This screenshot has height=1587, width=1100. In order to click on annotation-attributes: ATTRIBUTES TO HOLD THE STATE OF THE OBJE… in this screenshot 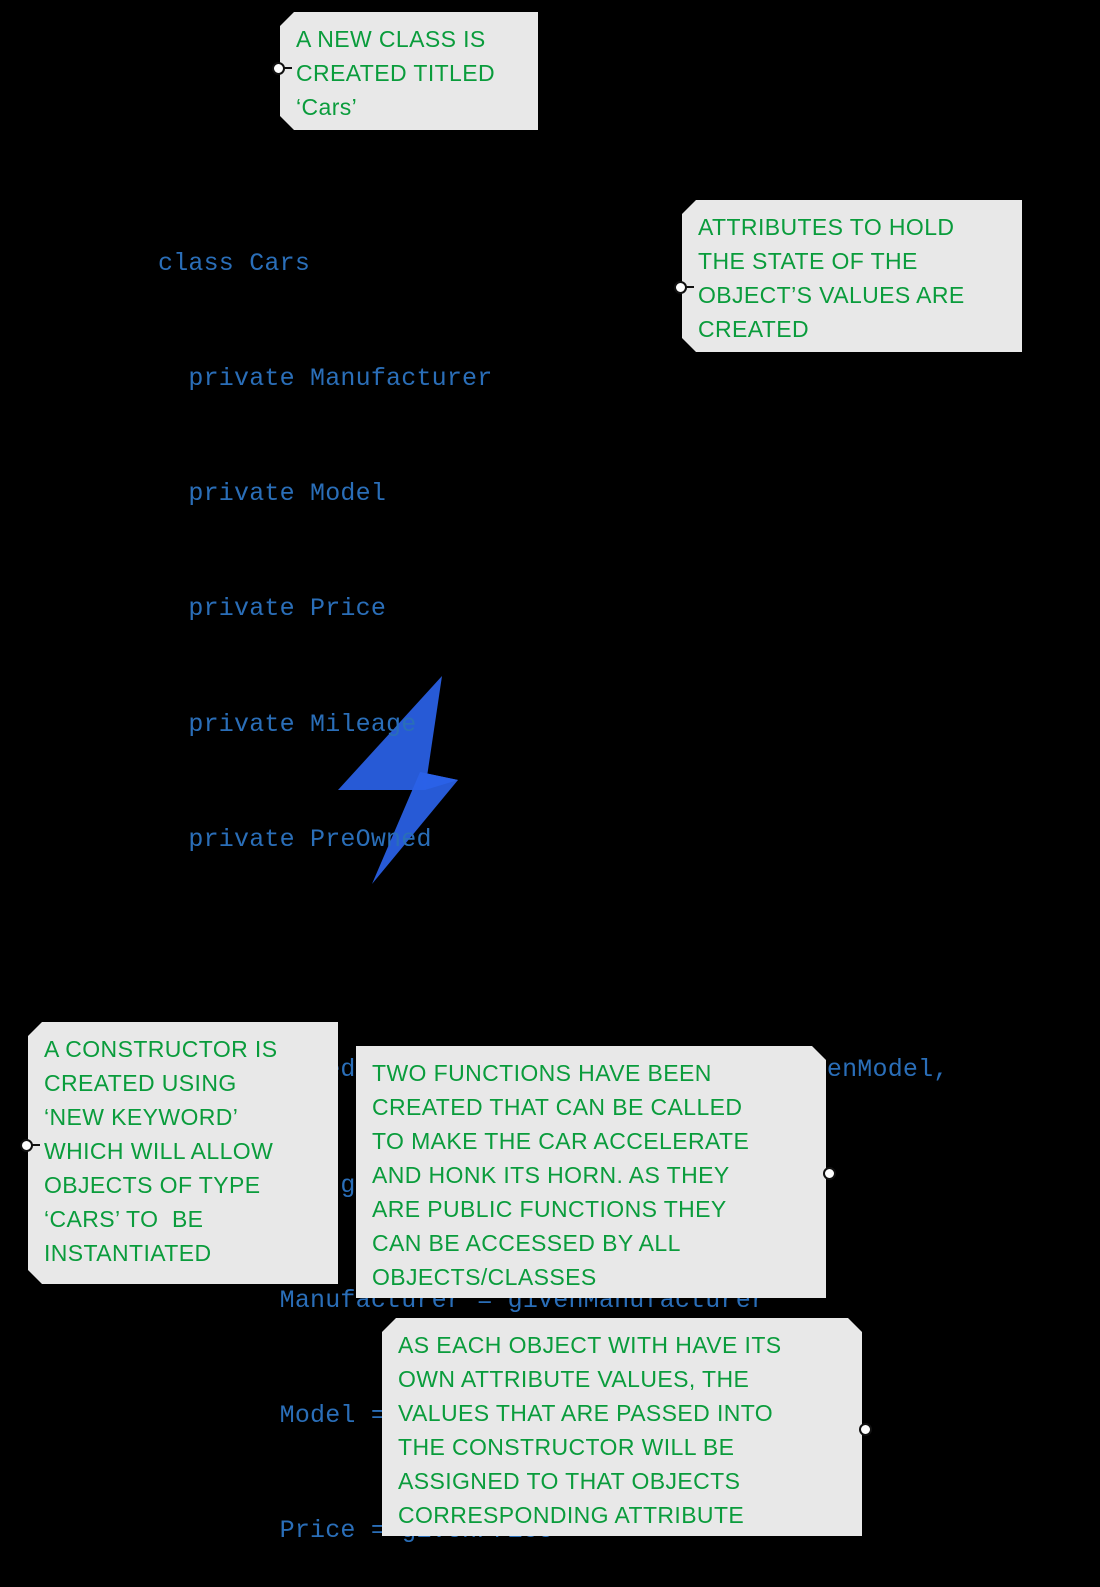, I will do `click(852, 276)`.